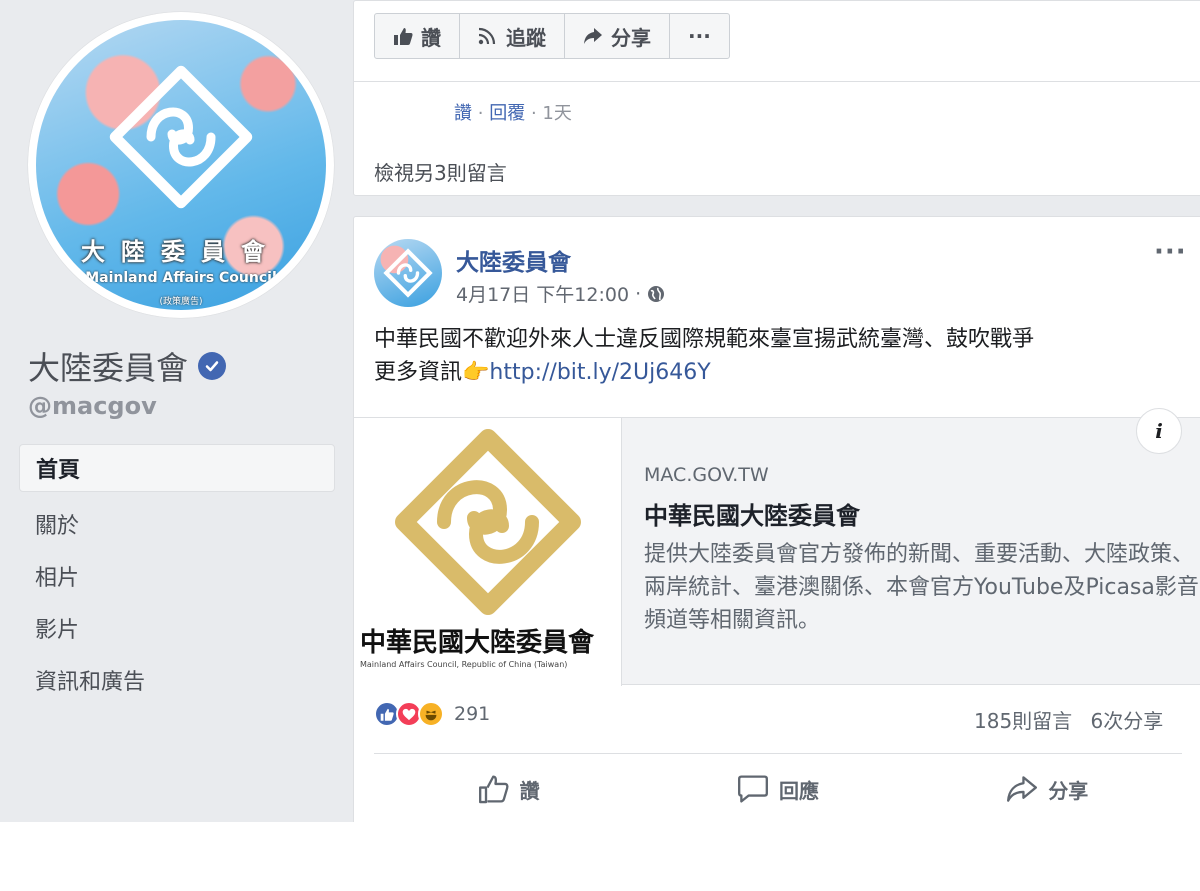  What do you see at coordinates (704, 339) in the screenshot?
I see `post-text-line: 中華民國不歡迎外來人士違反國際規範來臺宣揚武統臺灣、鼓吹戰爭` at bounding box center [704, 339].